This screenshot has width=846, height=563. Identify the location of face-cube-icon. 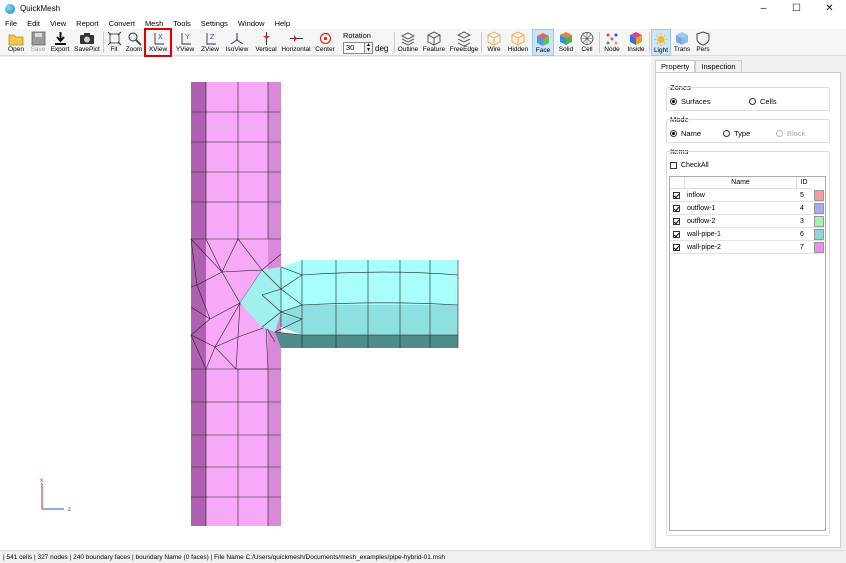
(543, 39).